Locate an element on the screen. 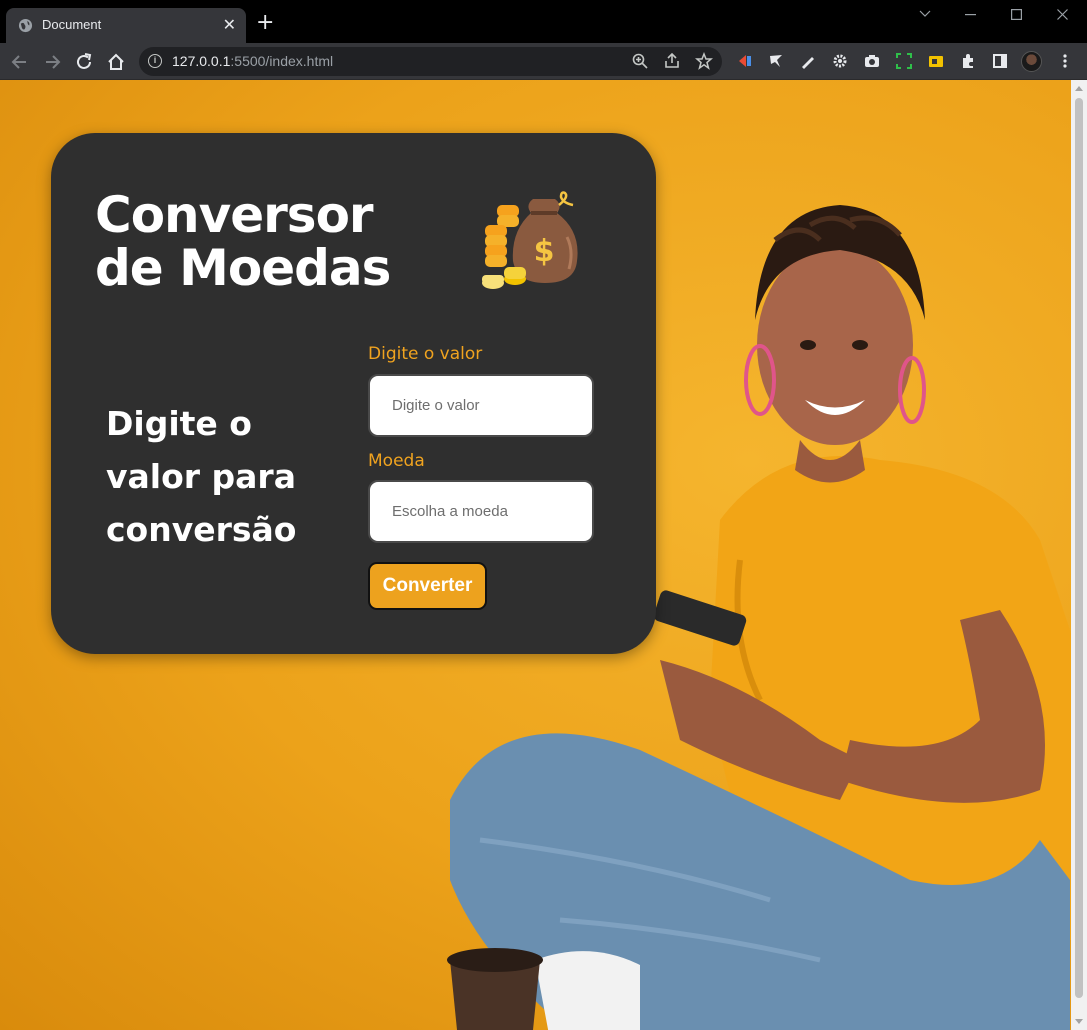  extension-screenshot-icon is located at coordinates (904, 61).